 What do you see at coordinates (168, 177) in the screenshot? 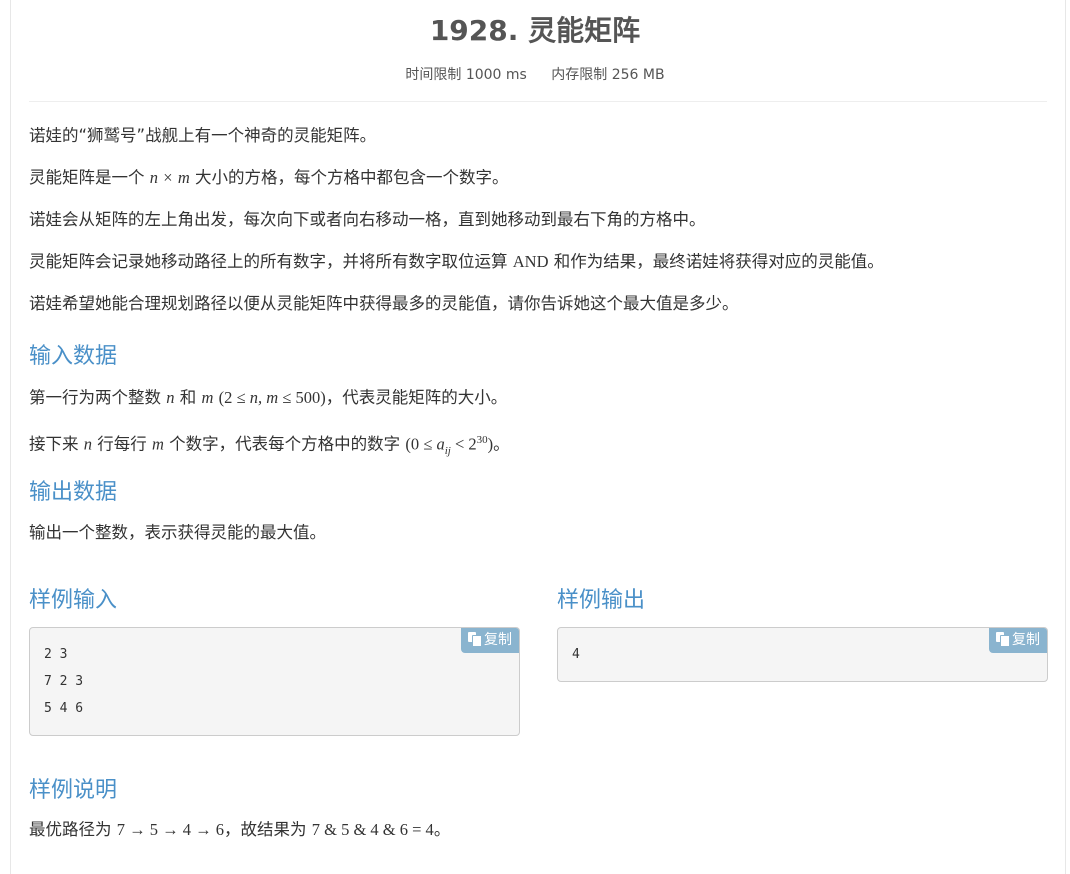
I see `math-op: ×` at bounding box center [168, 177].